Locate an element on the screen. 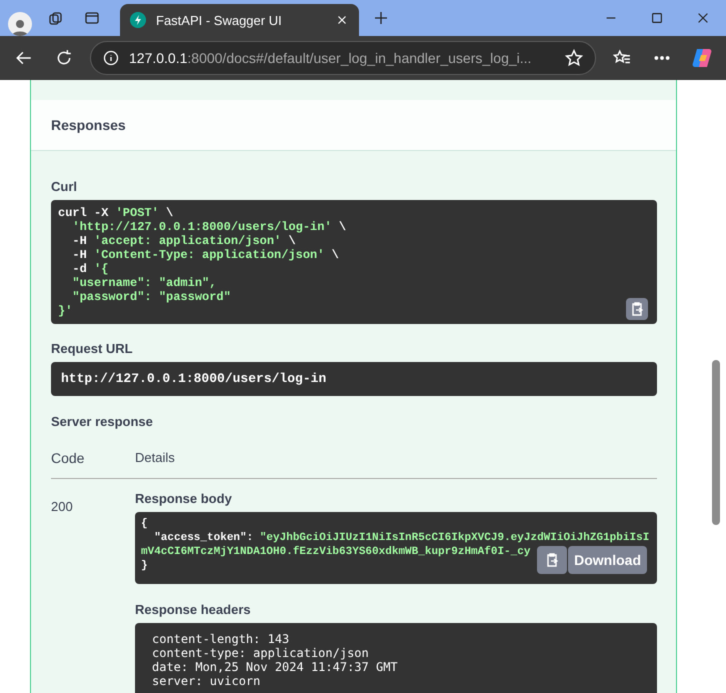 The image size is (726, 693). field-label: Response body is located at coordinates (184, 498).